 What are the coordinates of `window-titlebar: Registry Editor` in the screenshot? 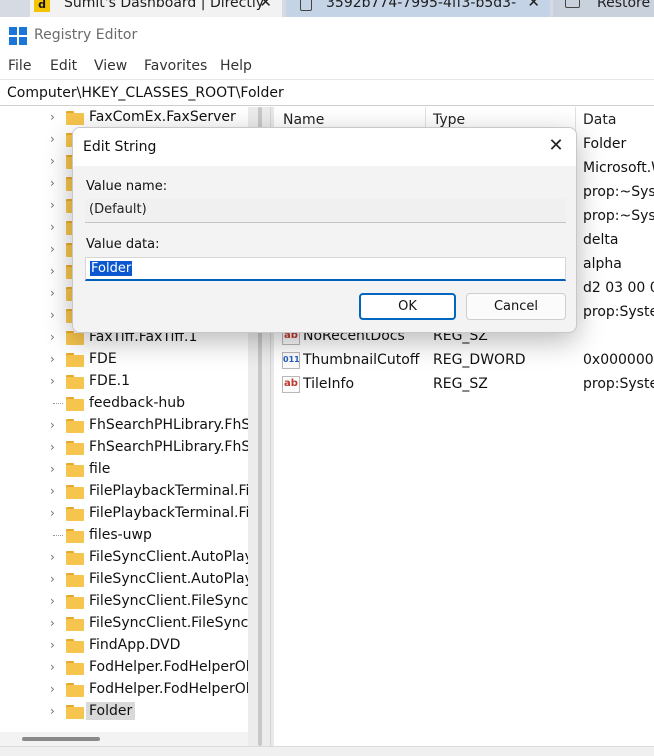 It's located at (327, 36).